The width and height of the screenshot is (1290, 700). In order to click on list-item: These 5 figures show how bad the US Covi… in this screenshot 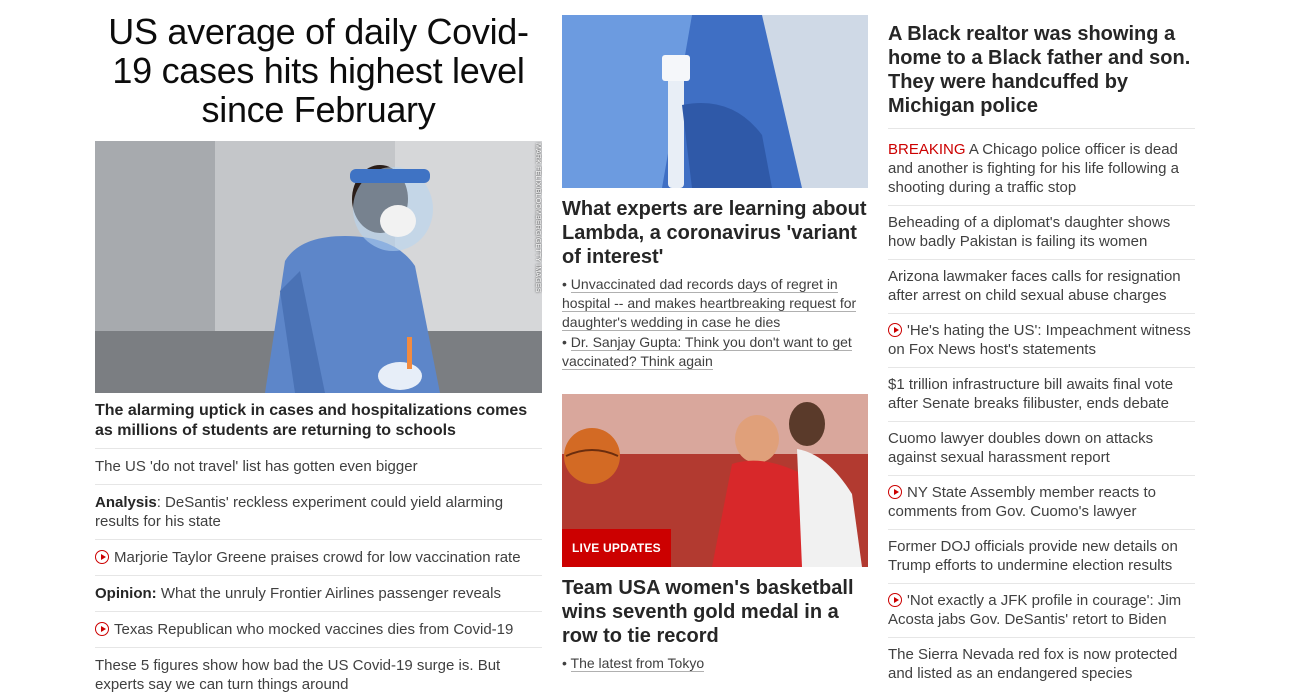, I will do `click(318, 678)`.